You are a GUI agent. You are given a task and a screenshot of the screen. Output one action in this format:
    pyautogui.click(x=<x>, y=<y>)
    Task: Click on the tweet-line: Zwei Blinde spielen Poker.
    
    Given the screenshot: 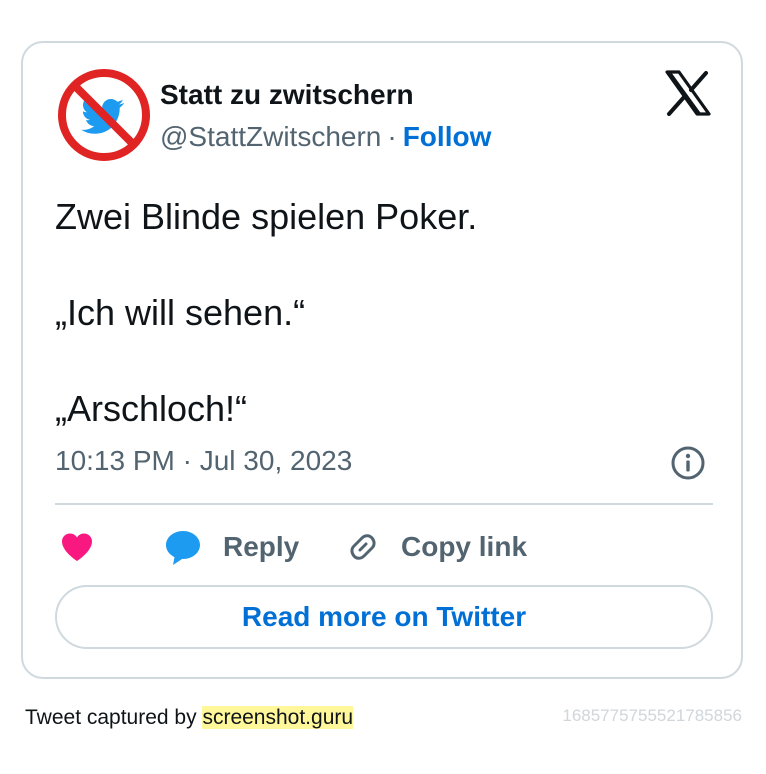 What is the action you would take?
    pyautogui.click(x=266, y=216)
    